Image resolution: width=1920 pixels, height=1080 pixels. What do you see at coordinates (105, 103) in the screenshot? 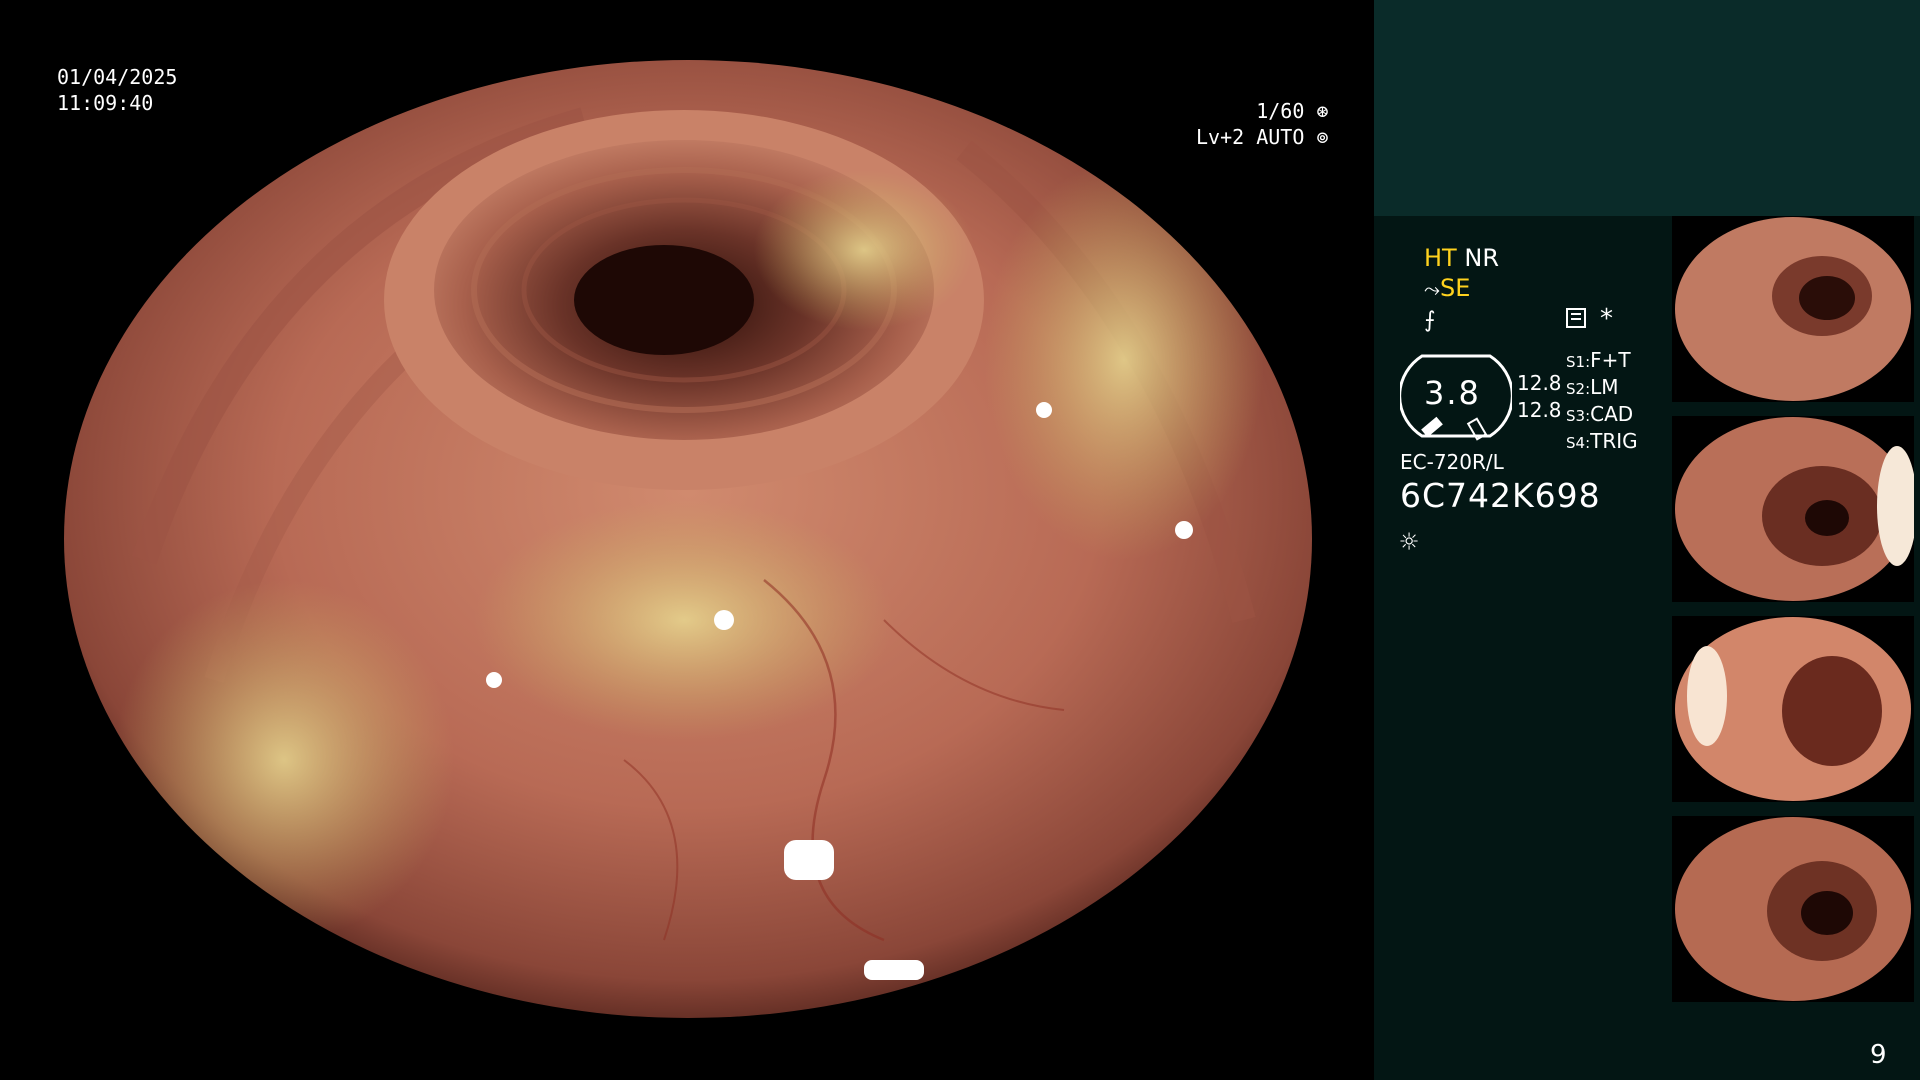
I see `time-text: 11:09:40` at bounding box center [105, 103].